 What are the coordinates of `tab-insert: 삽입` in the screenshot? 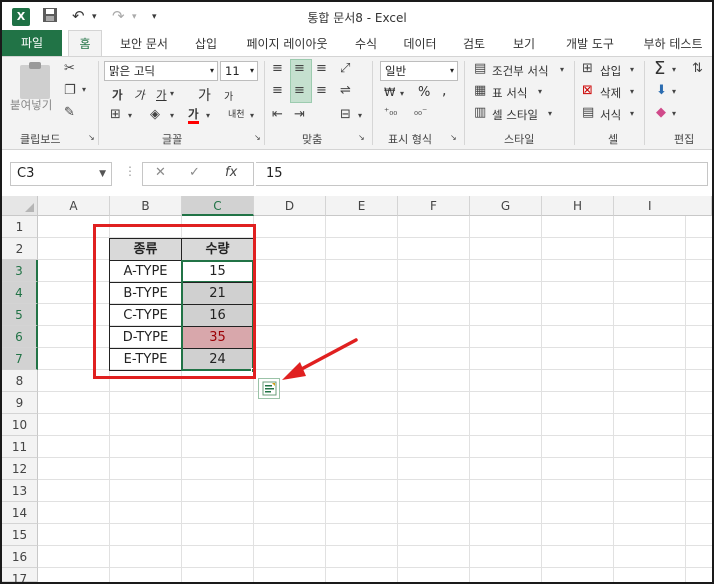 It's located at (206, 44).